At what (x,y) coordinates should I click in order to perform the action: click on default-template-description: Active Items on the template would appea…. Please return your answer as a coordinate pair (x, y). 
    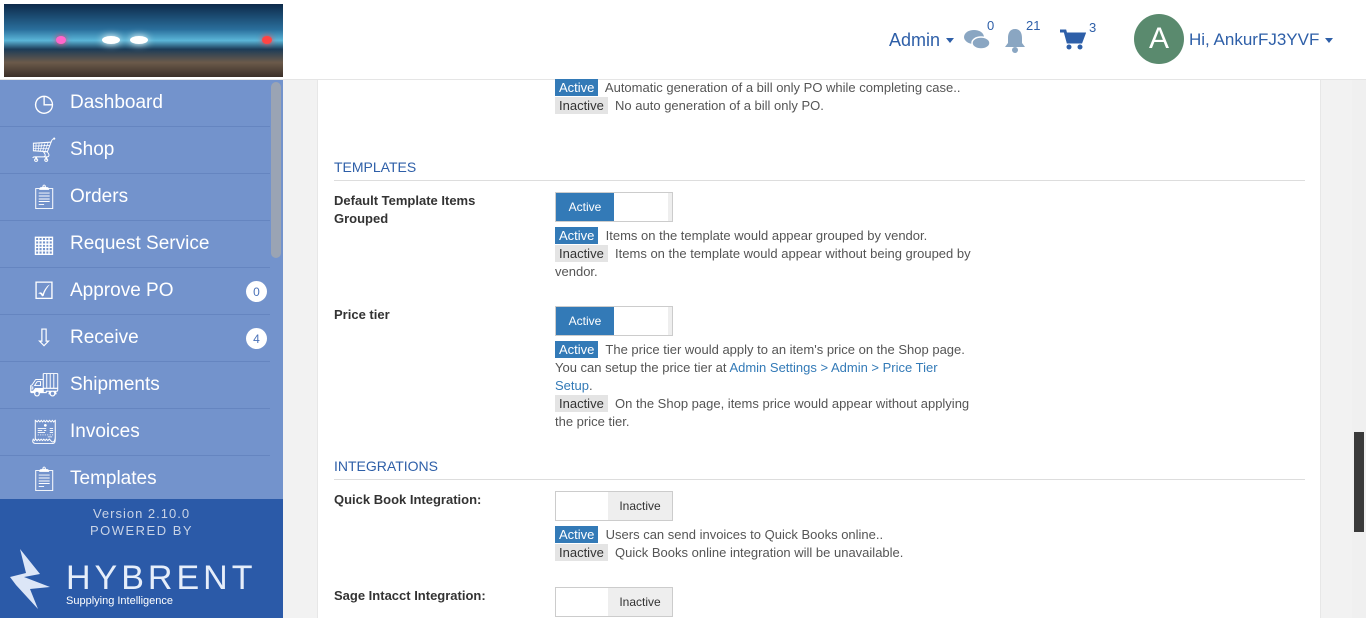
    Looking at the image, I should click on (765, 254).